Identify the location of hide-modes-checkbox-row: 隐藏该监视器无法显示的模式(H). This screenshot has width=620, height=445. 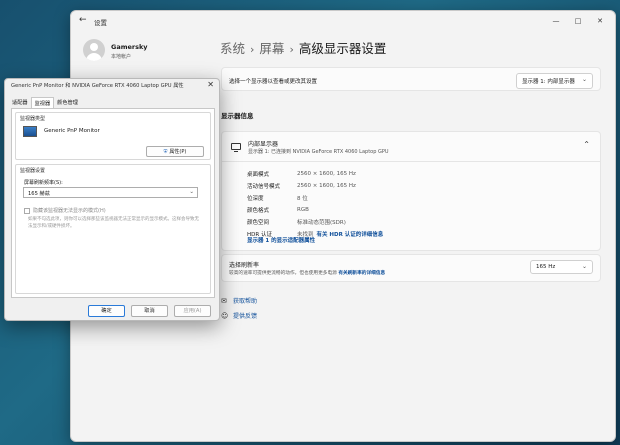
(65, 210).